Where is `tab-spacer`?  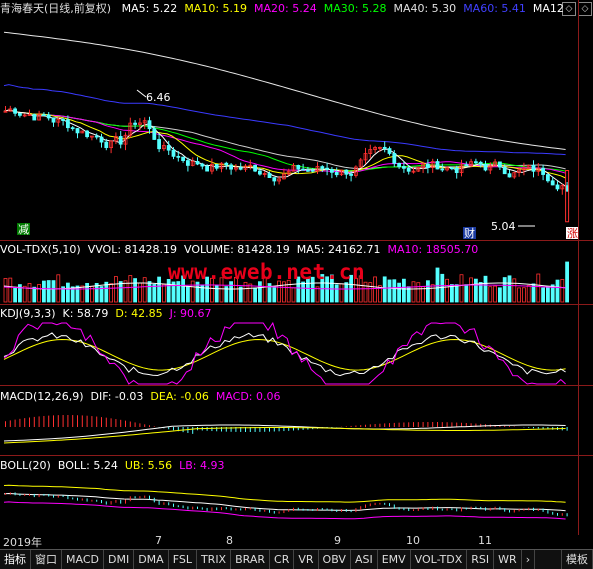 tab-spacer is located at coordinates (548, 559).